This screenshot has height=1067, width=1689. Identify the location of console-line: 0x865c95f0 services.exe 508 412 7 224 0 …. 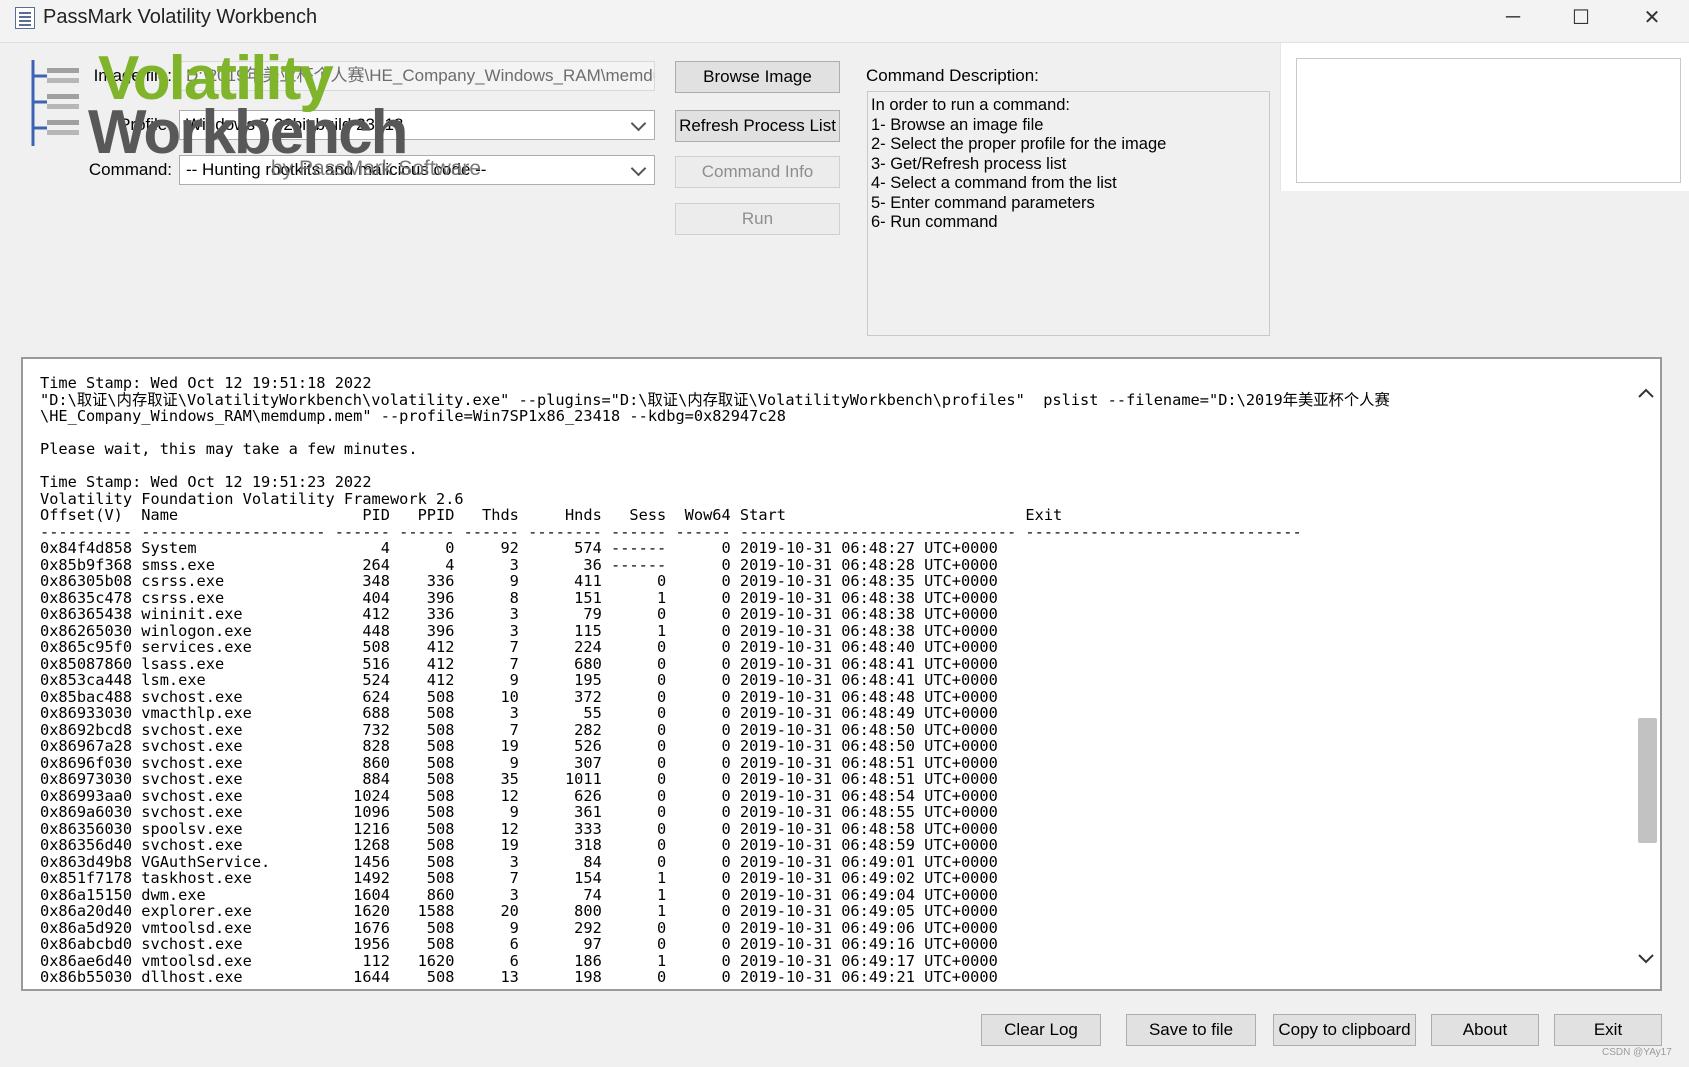
(519, 647).